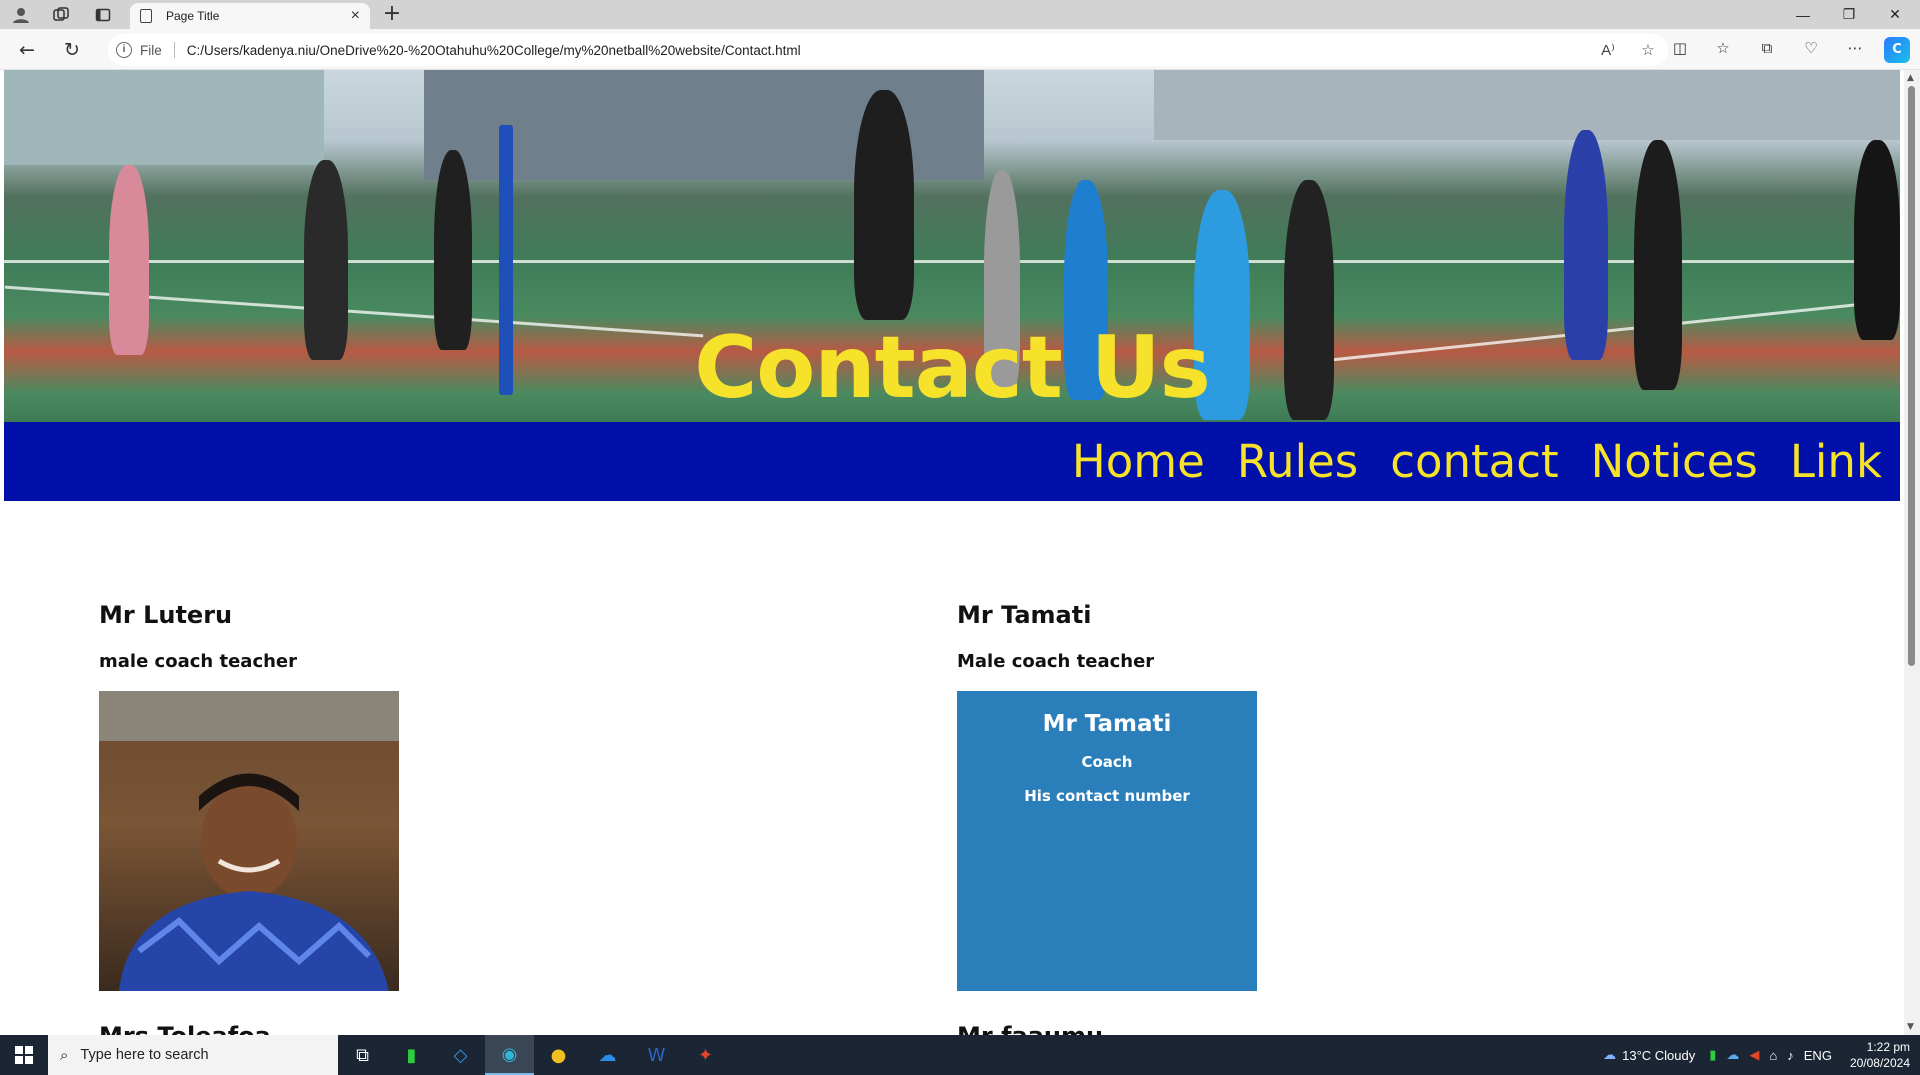 This screenshot has height=1075, width=1920. I want to click on profile-icon, so click(21, 15).